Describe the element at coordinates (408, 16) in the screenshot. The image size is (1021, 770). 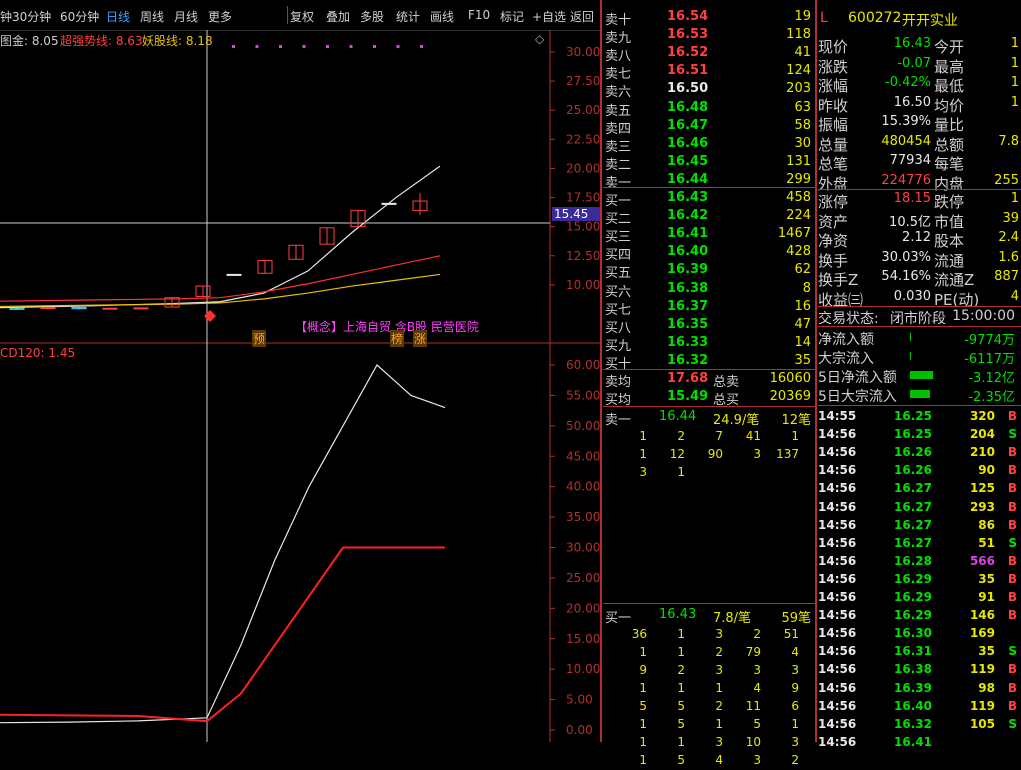
I see `toolbar-item-10: 统计` at that location.